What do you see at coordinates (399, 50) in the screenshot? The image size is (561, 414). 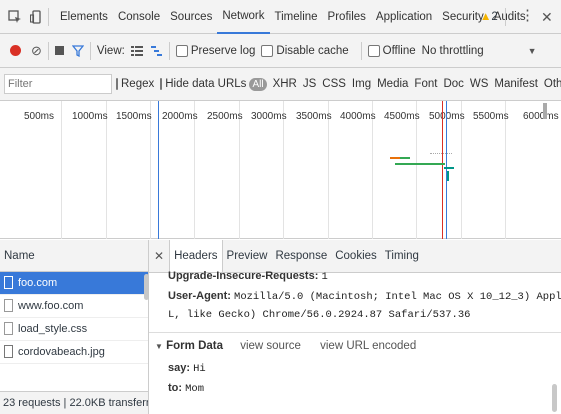 I see `offline-label: Offline` at bounding box center [399, 50].